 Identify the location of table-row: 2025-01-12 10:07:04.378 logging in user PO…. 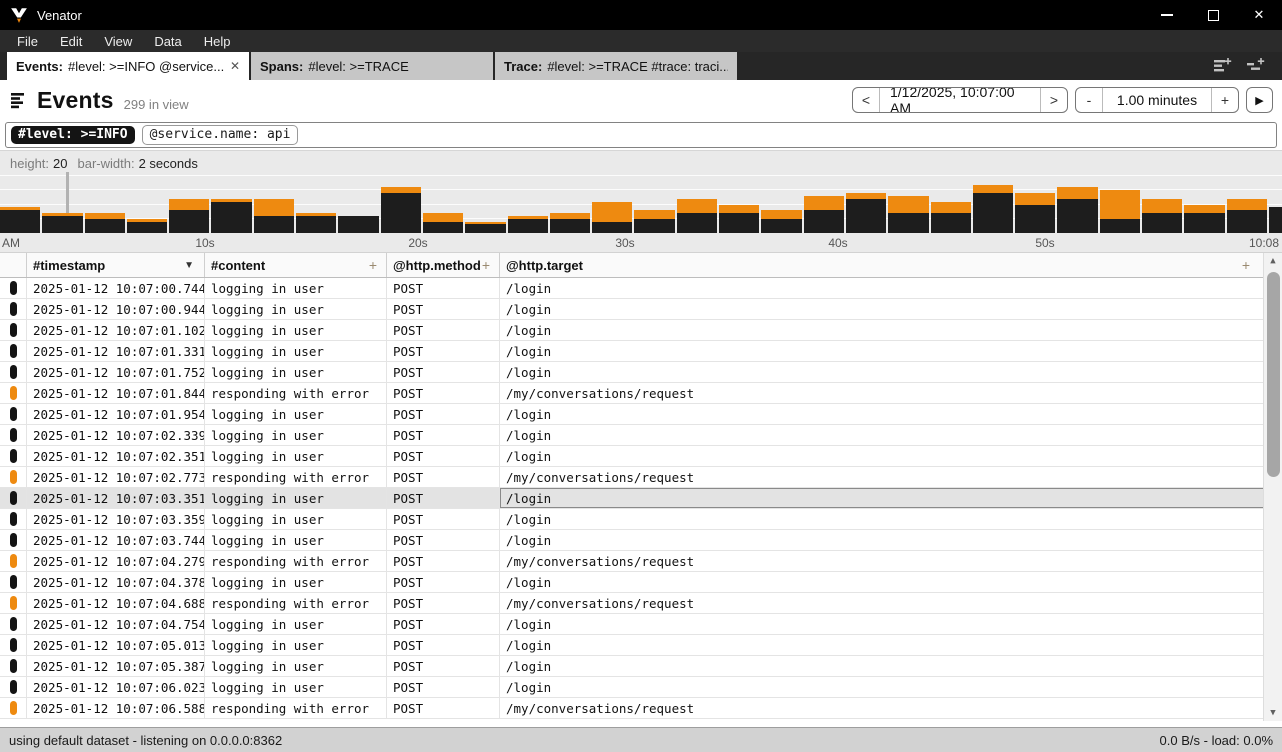
(641, 582).